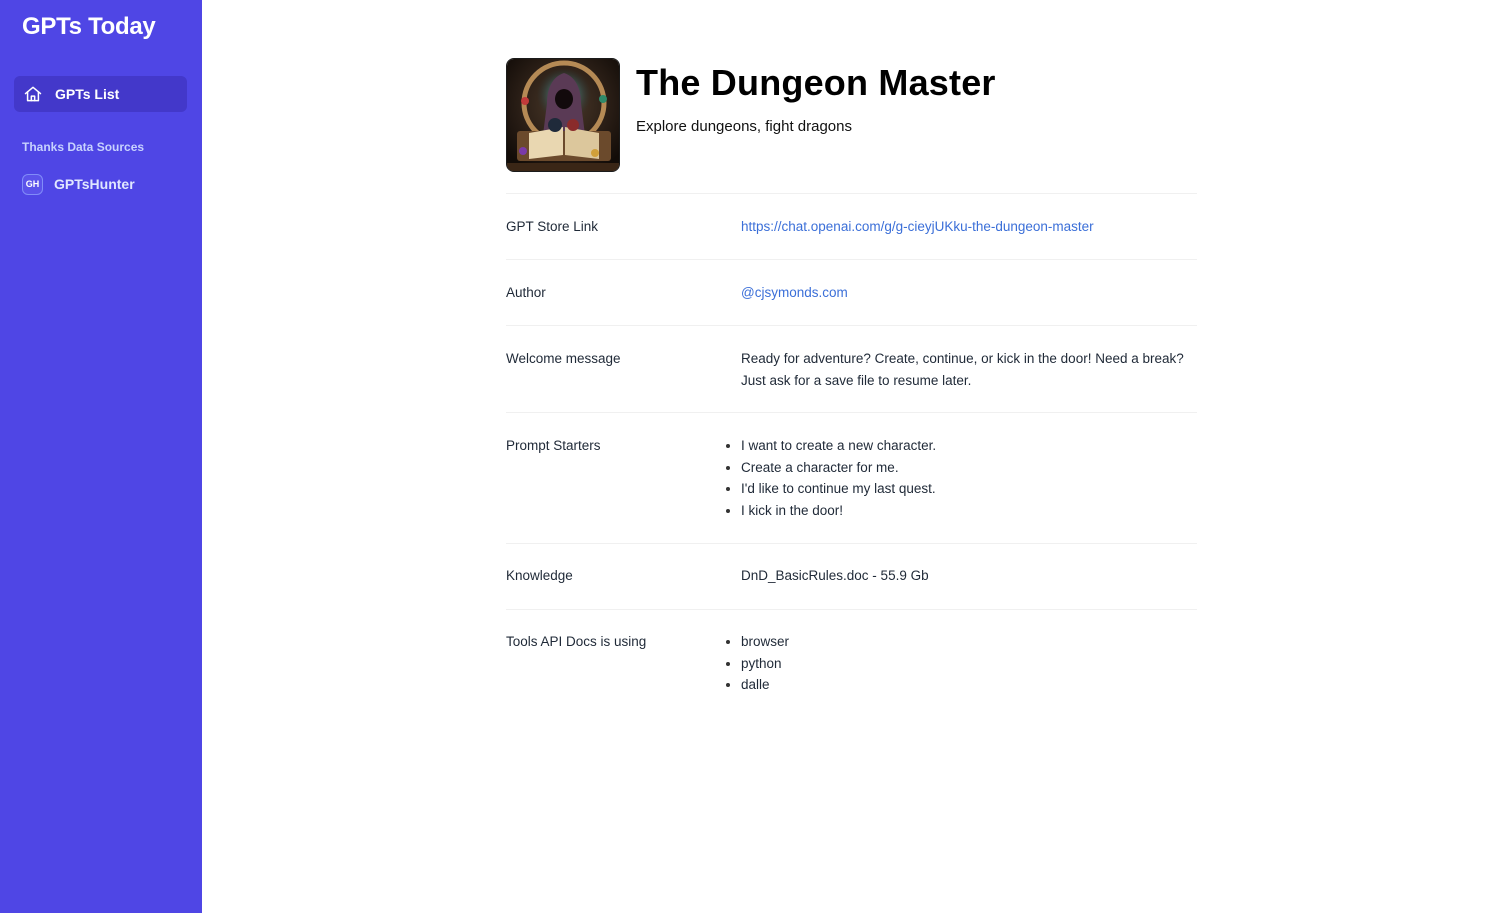 Image resolution: width=1500 pixels, height=913 pixels. Describe the element at coordinates (526, 292) in the screenshot. I see `author-label: Author` at that location.